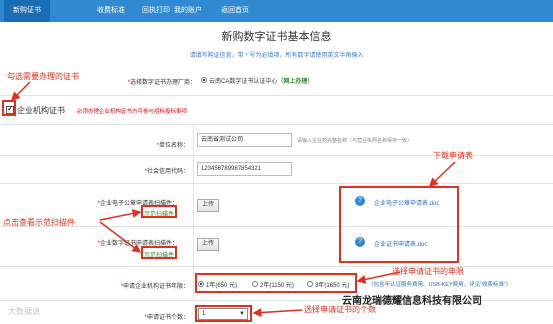 This screenshot has width=553, height=324. Describe the element at coordinates (277, 313) in the screenshot. I see `arrow-to-count` at that location.